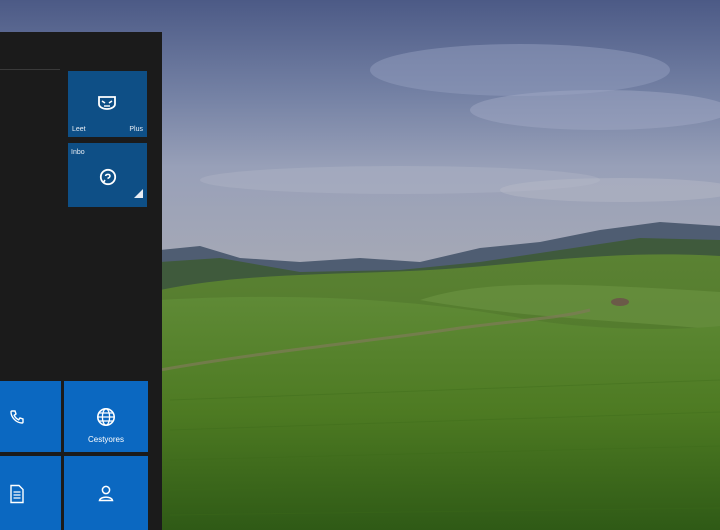 The image size is (720, 530). I want to click on phone-icon, so click(17, 419).